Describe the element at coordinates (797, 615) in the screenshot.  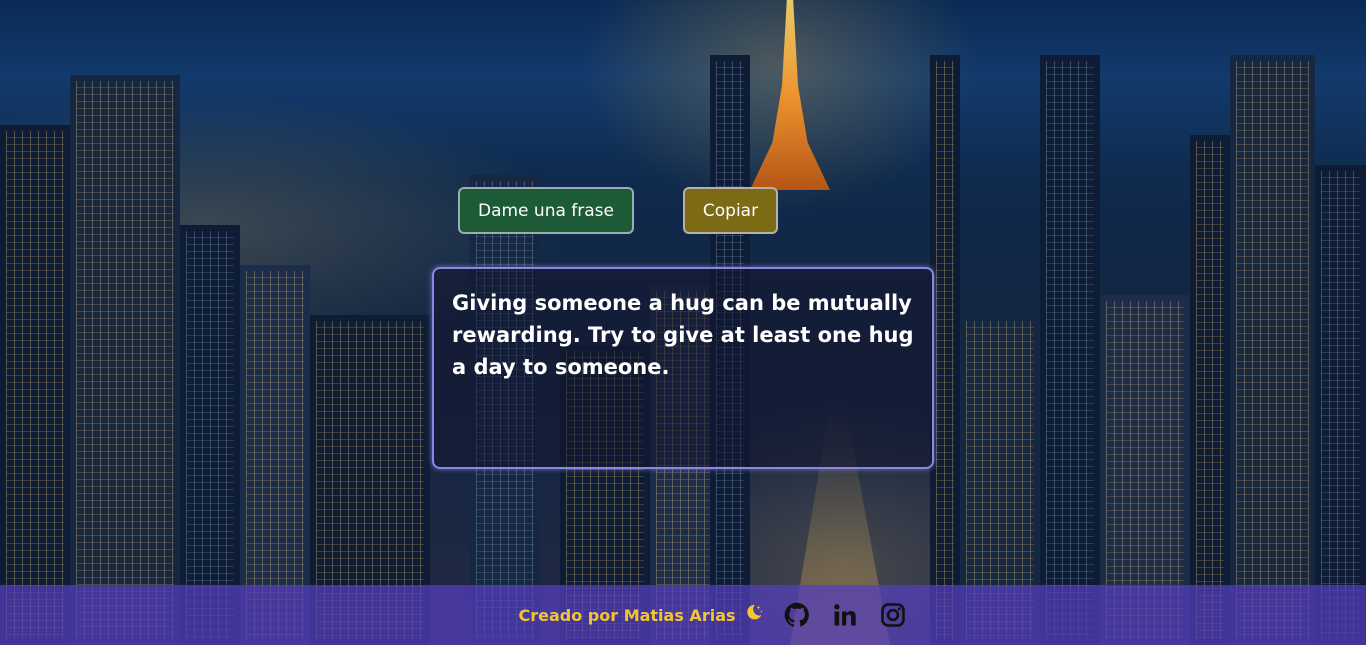
I see `github-icon` at that location.